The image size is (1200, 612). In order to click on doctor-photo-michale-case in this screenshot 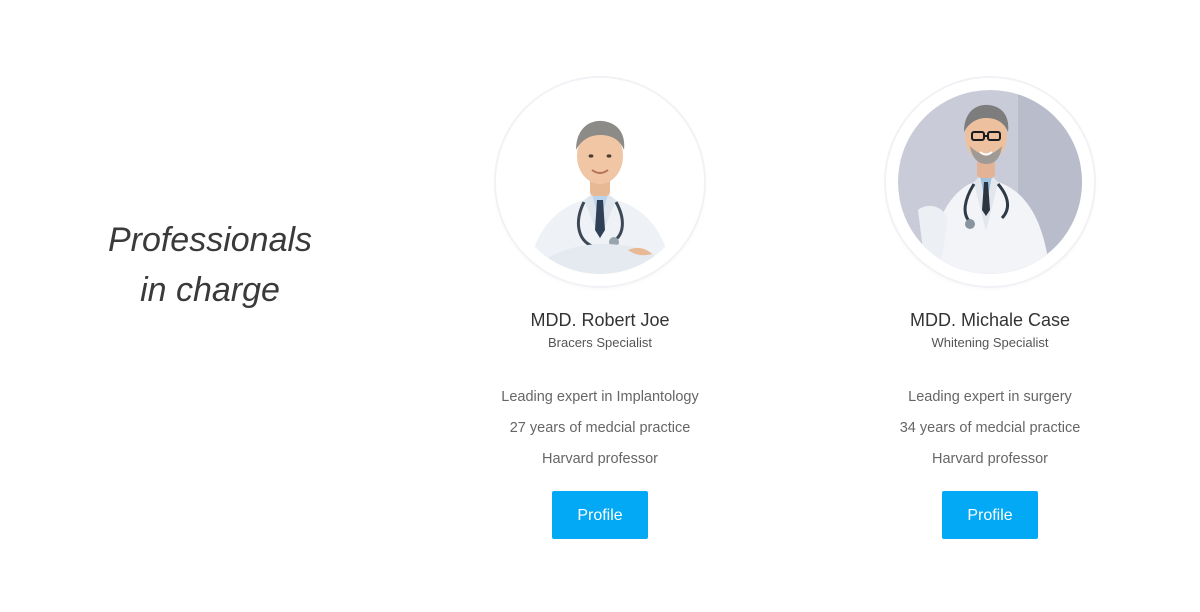, I will do `click(990, 182)`.